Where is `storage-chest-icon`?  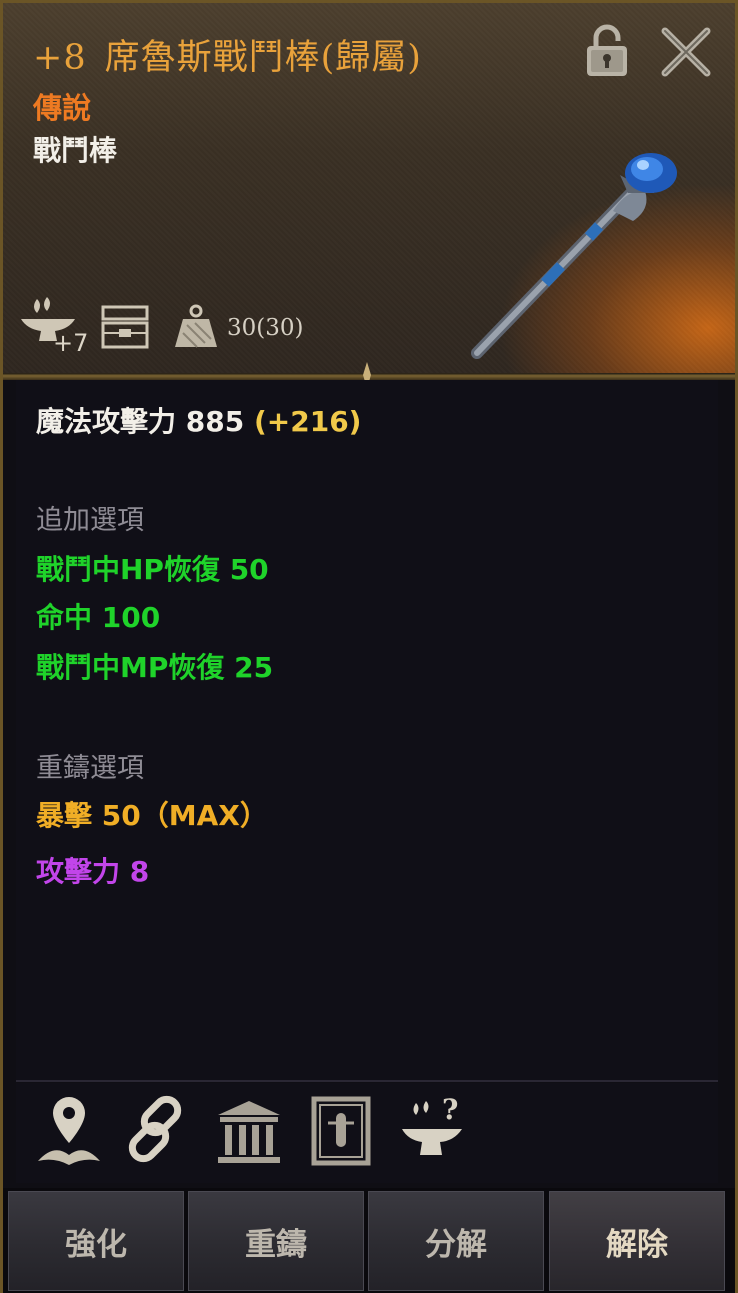 storage-chest-icon is located at coordinates (125, 327).